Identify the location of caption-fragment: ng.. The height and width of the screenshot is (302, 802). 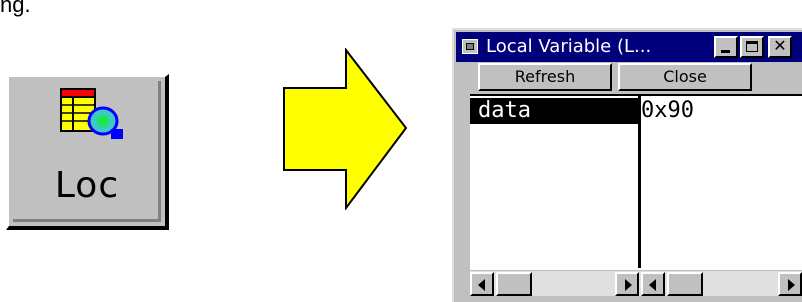
(15, 8).